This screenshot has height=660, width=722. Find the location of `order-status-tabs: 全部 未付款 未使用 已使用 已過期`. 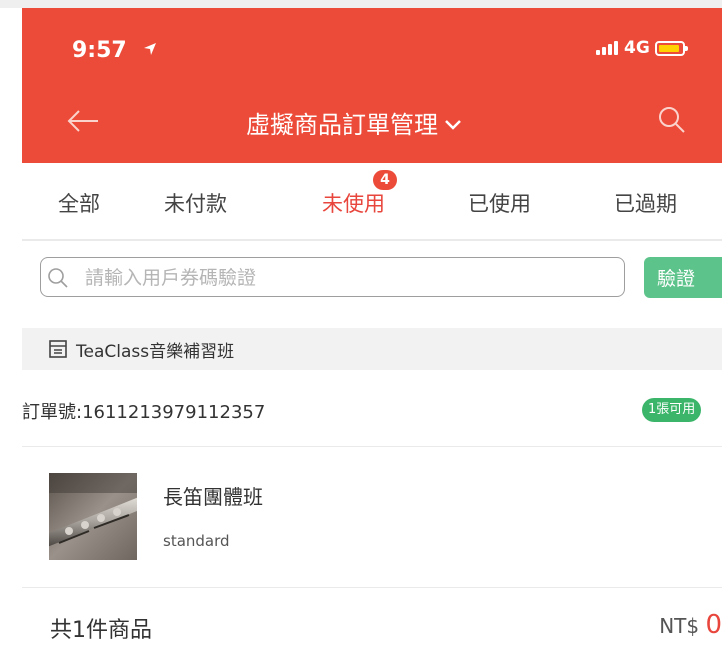

order-status-tabs: 全部 未付款 未使用 已使用 已過期 is located at coordinates (372, 202).